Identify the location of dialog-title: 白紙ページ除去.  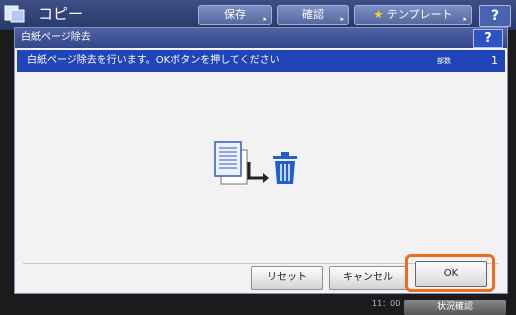
(56, 37).